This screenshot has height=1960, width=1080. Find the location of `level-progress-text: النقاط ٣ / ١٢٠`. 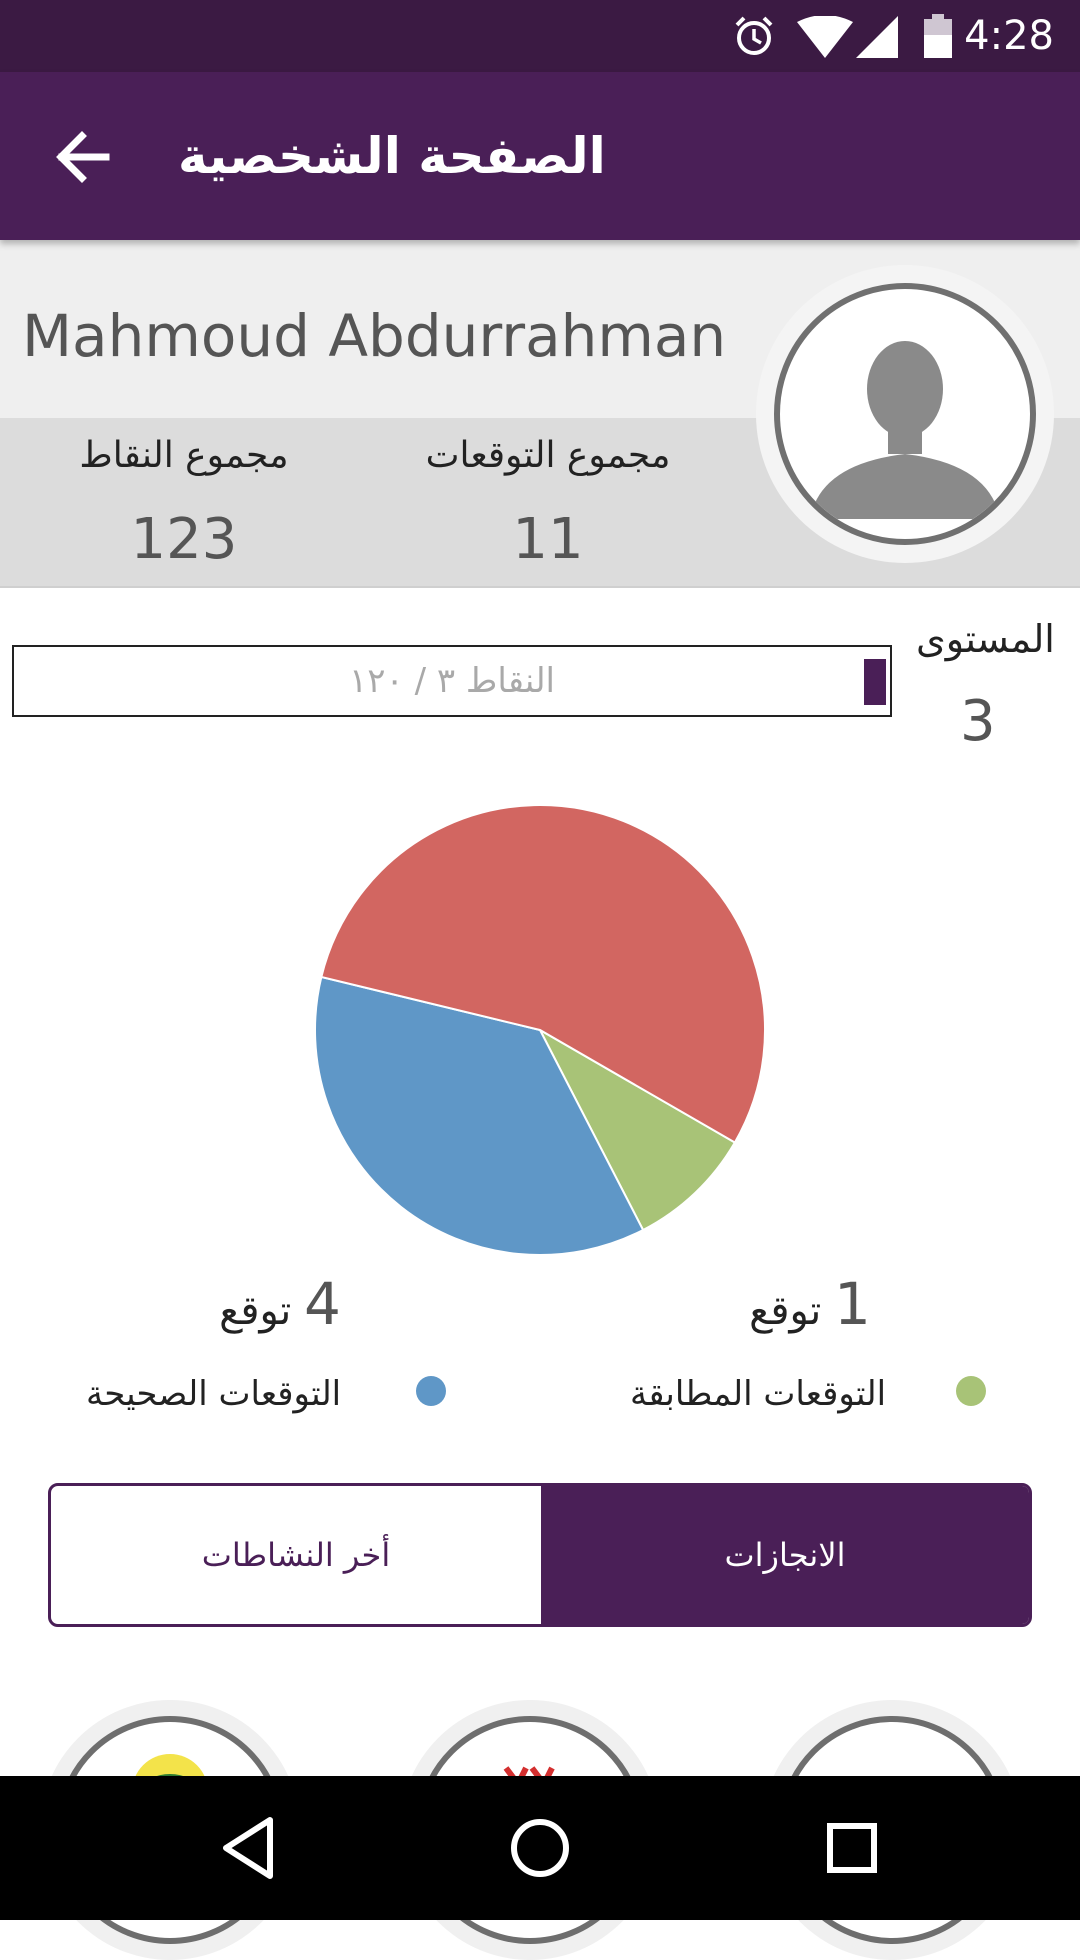

level-progress-text: النقاط ٣ / ١٢٠ is located at coordinates (451, 681).